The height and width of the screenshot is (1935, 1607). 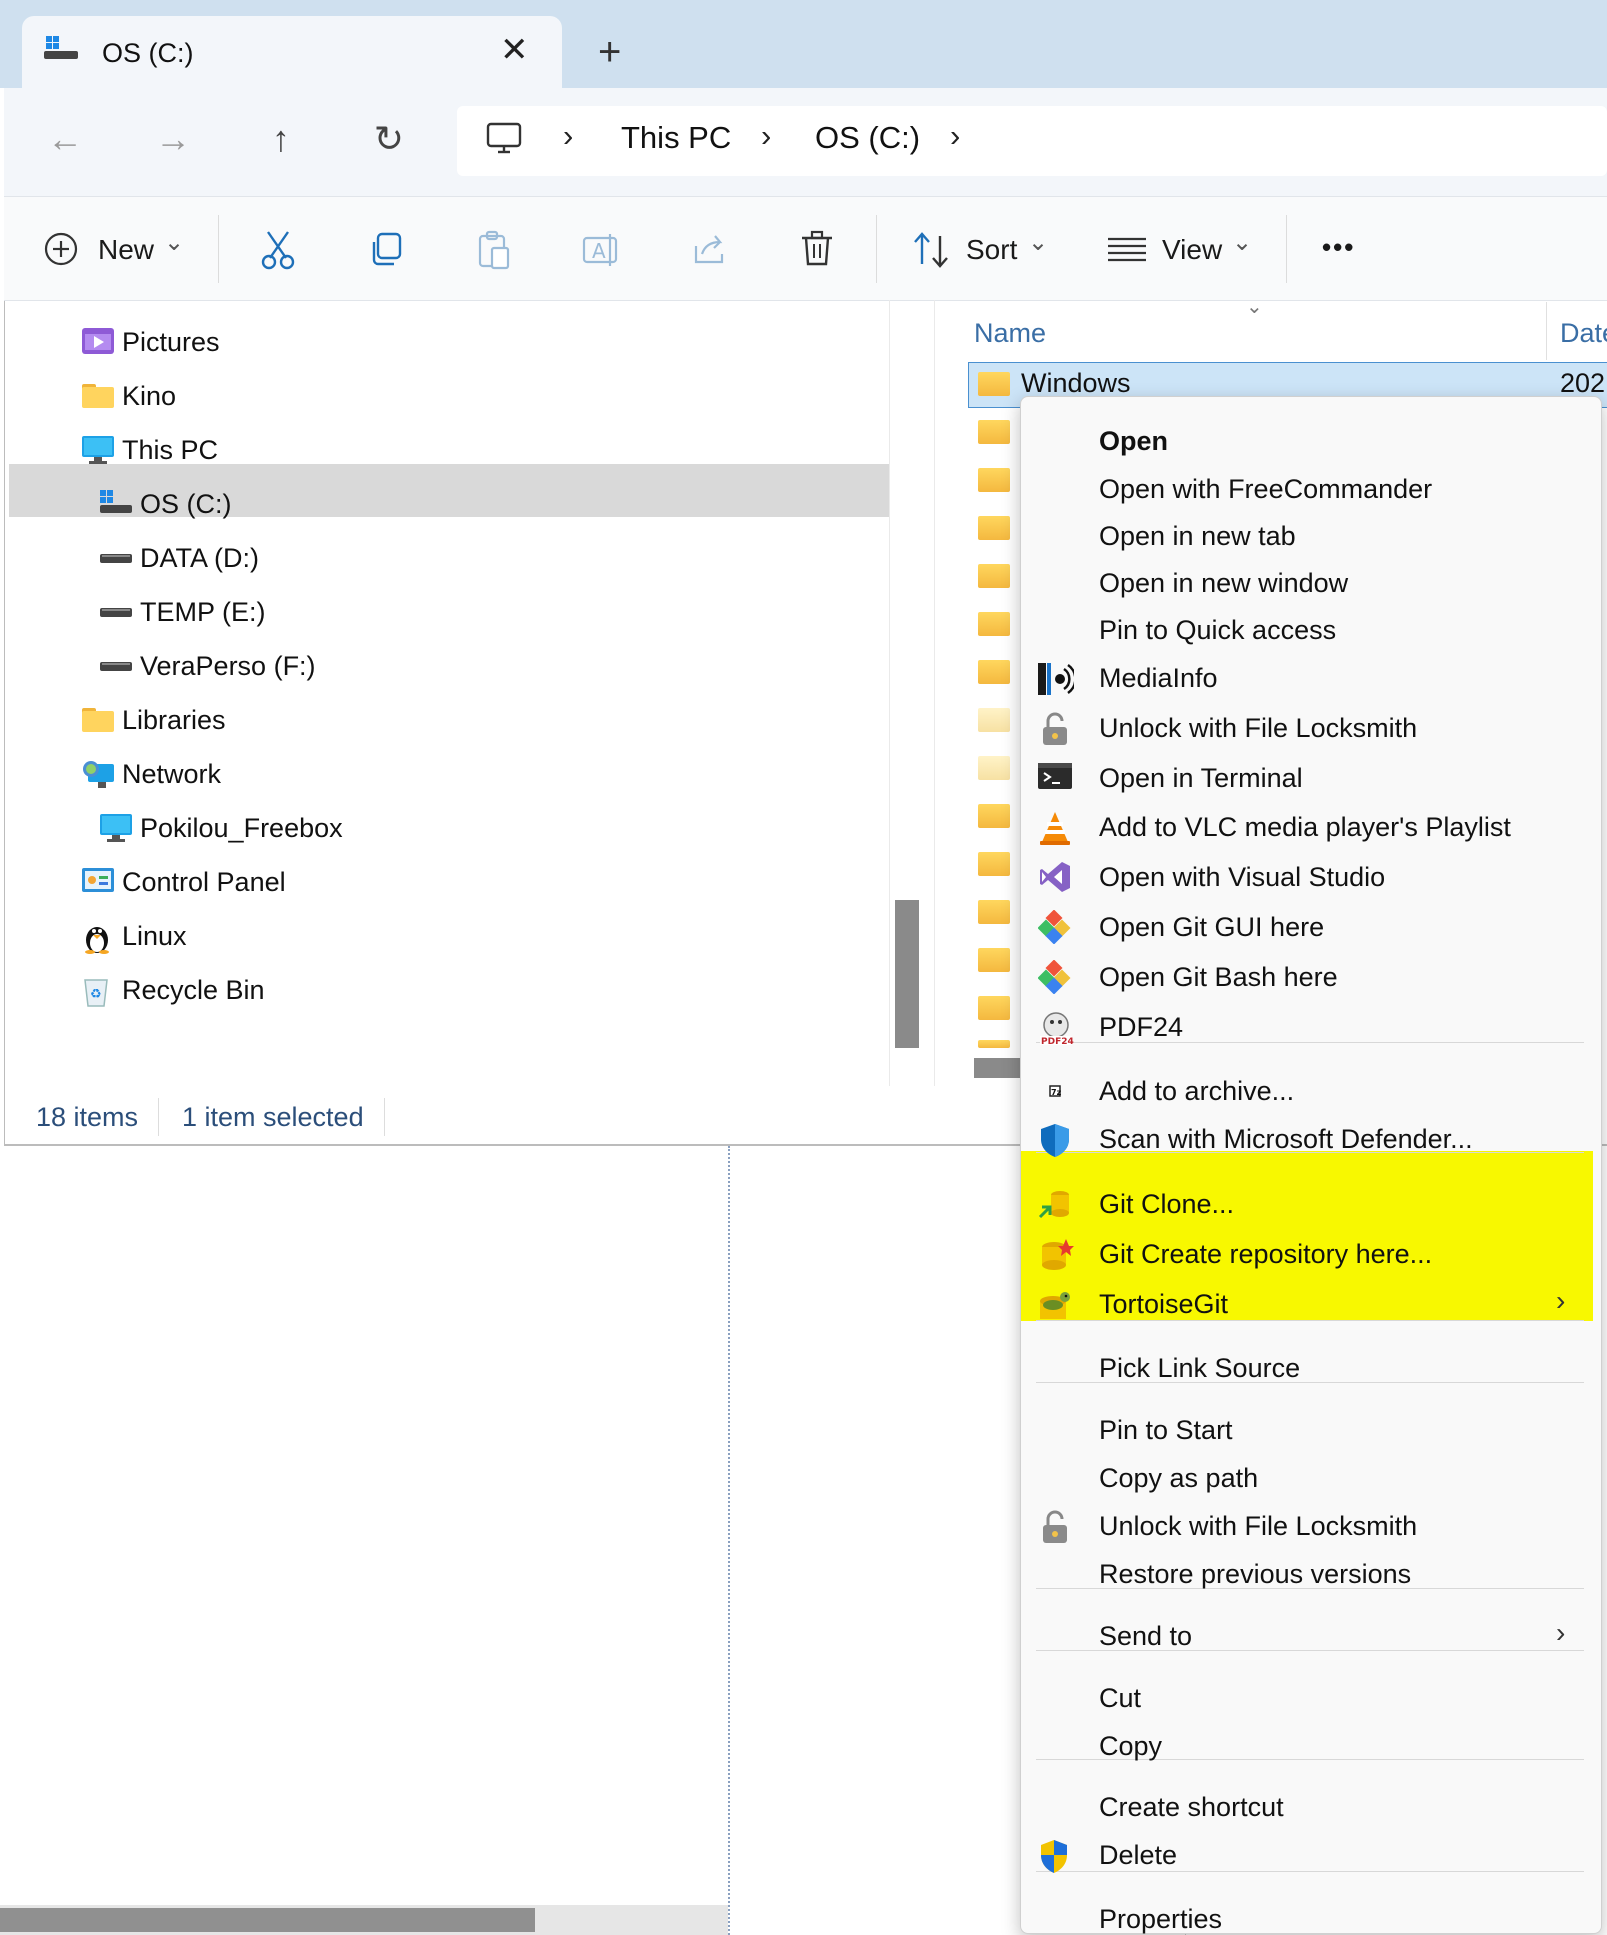 What do you see at coordinates (1255, 1574) in the screenshot?
I see `menu-item: Restore previous versions` at bounding box center [1255, 1574].